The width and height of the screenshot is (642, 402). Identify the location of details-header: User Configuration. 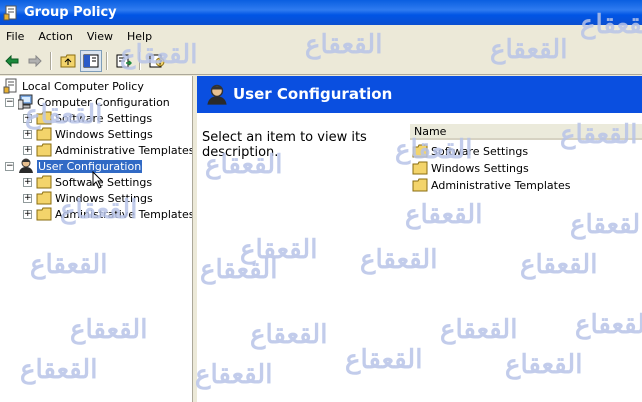
(419, 95).